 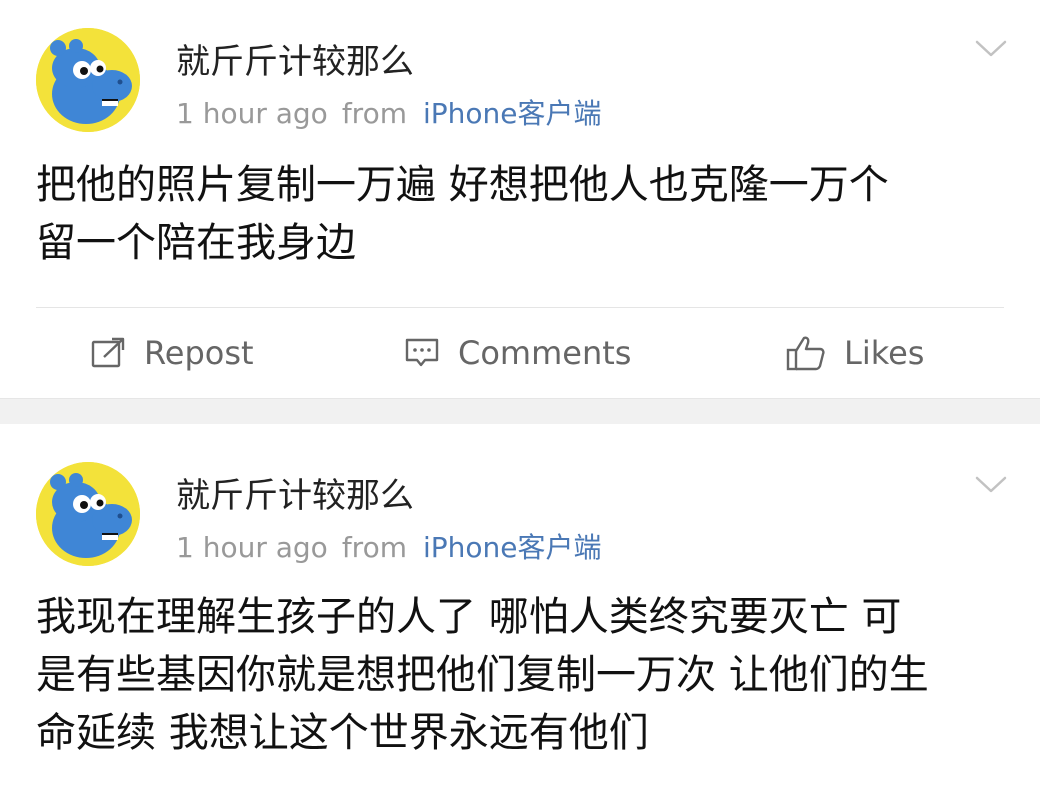 What do you see at coordinates (520, 411) in the screenshot?
I see `feed-separator` at bounding box center [520, 411].